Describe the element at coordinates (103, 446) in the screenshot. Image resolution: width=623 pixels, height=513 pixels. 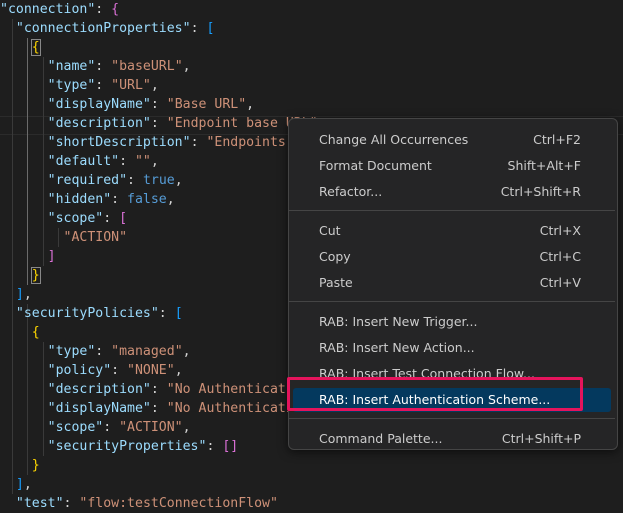
I see `code-token: "securityProperties"` at that location.